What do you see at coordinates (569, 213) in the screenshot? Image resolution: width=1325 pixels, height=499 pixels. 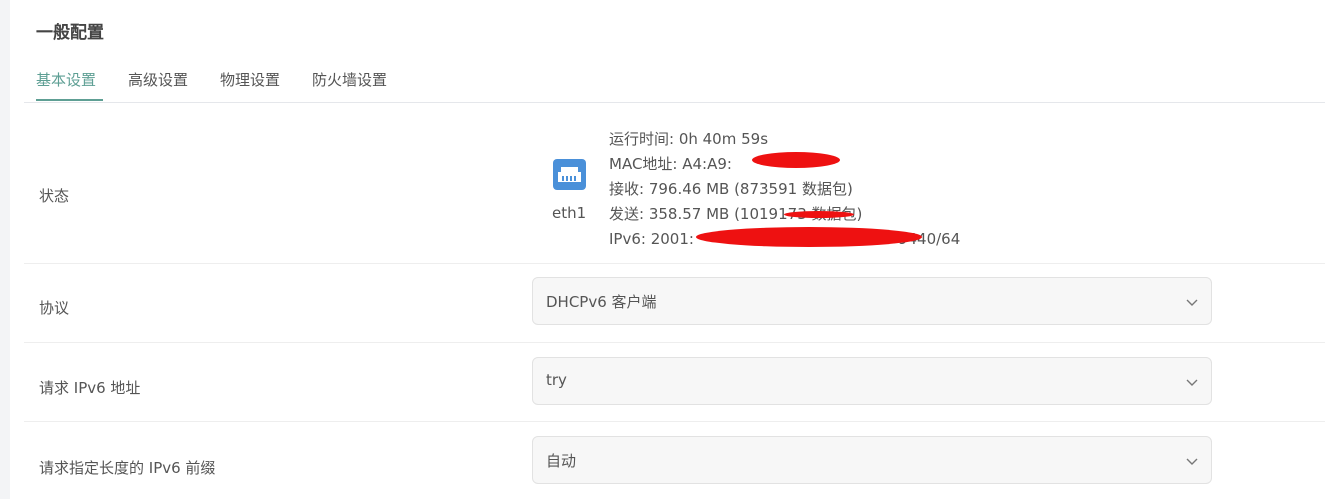 I see `interface-name: eth1` at bounding box center [569, 213].